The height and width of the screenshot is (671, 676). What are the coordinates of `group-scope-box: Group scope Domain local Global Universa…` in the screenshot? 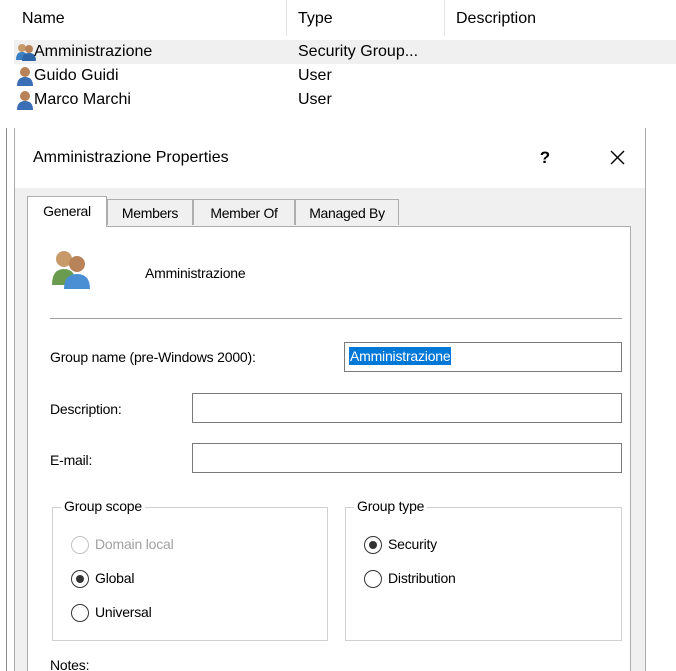 It's located at (190, 569).